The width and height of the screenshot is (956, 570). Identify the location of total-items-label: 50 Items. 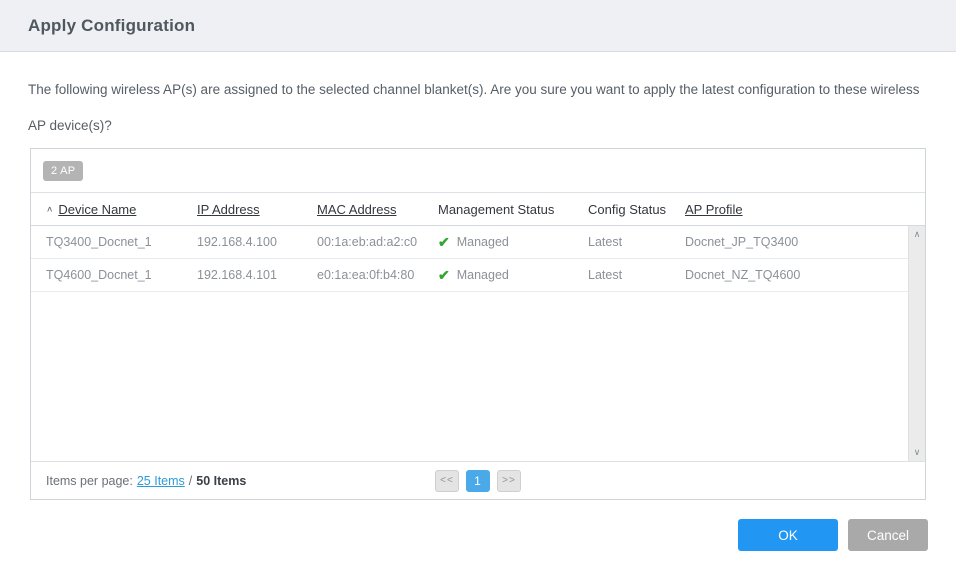
(221, 480).